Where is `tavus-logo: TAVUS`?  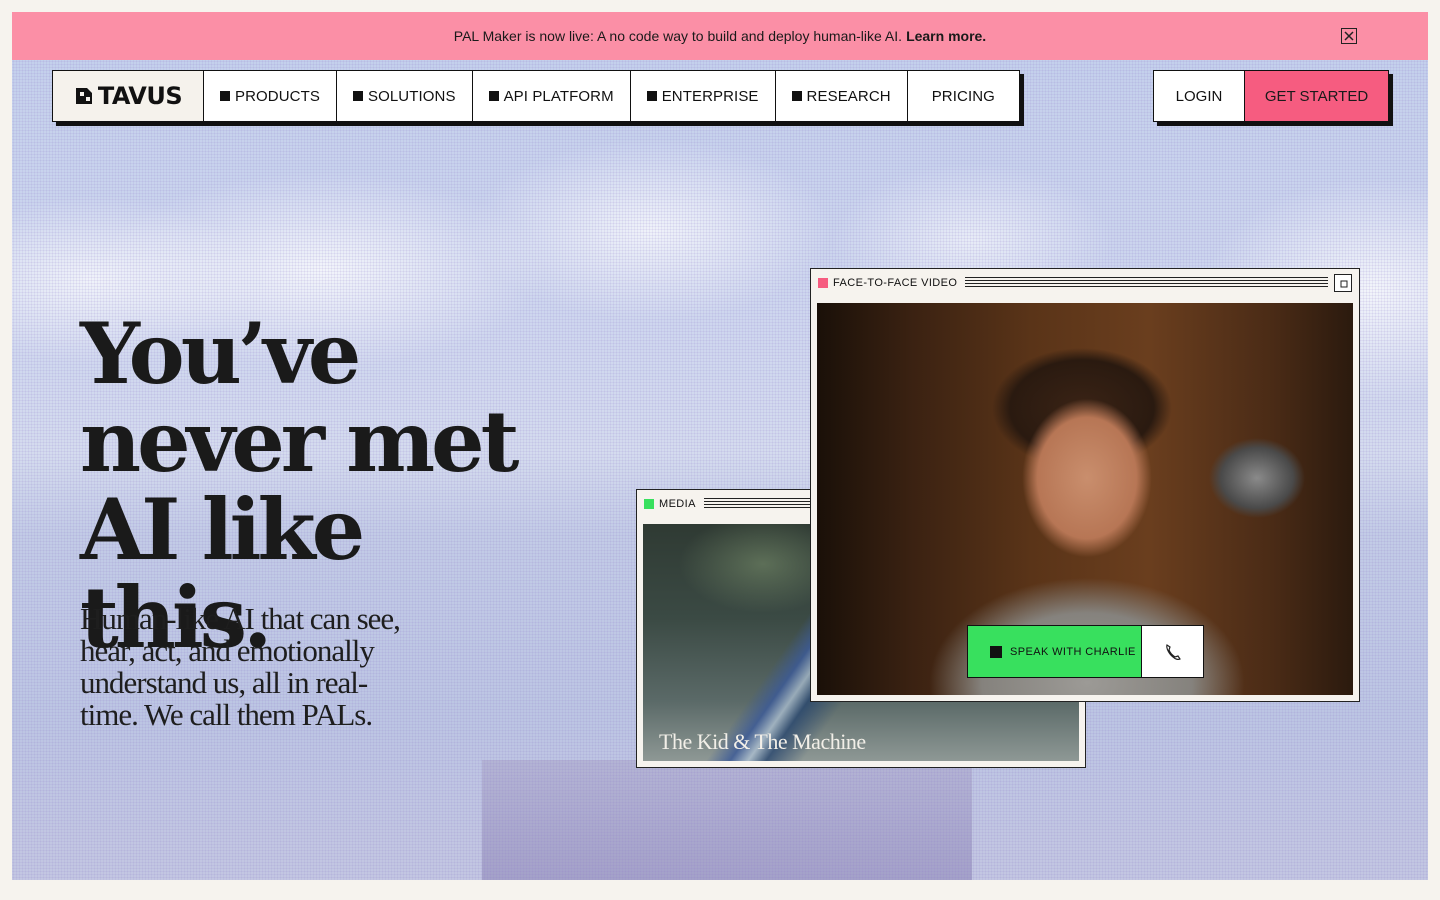 tavus-logo: TAVUS is located at coordinates (128, 96).